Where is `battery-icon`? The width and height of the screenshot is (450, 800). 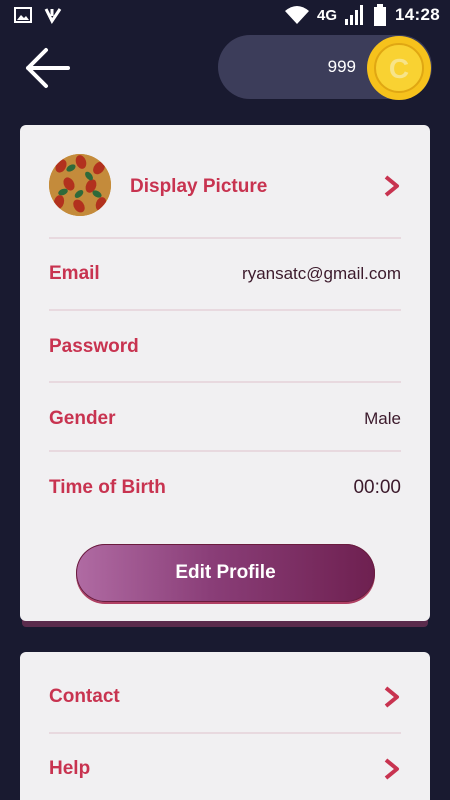 battery-icon is located at coordinates (380, 15).